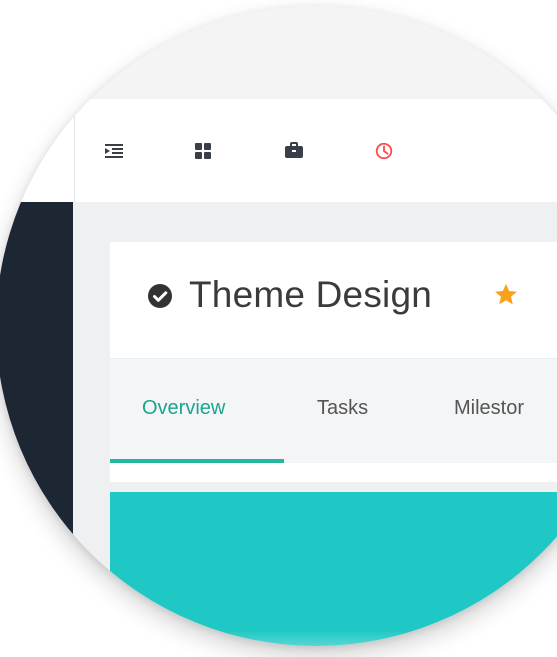 The image size is (557, 657). Describe the element at coordinates (384, 151) in the screenshot. I see `clock-icon` at that location.